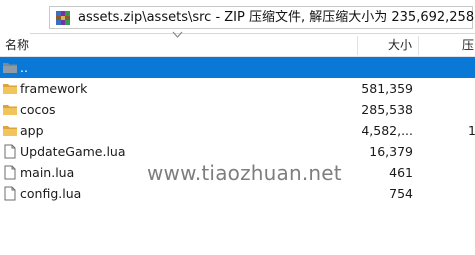 This screenshot has width=475, height=255. I want to click on item-size: 581,359, so click(387, 88).